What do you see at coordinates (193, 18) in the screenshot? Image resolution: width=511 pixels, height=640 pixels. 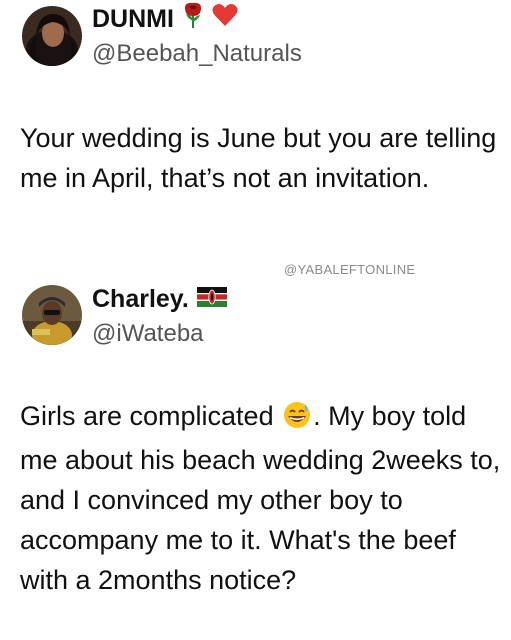 I see `rose-icon` at bounding box center [193, 18].